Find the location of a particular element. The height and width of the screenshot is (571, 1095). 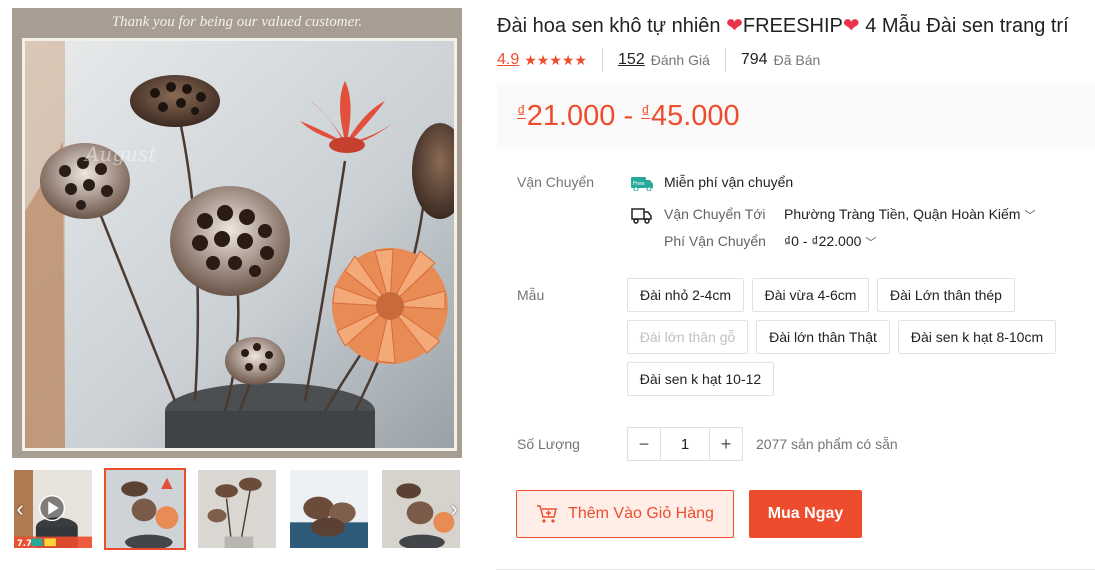

quantity-stepper: − 1 + is located at coordinates (685, 444).